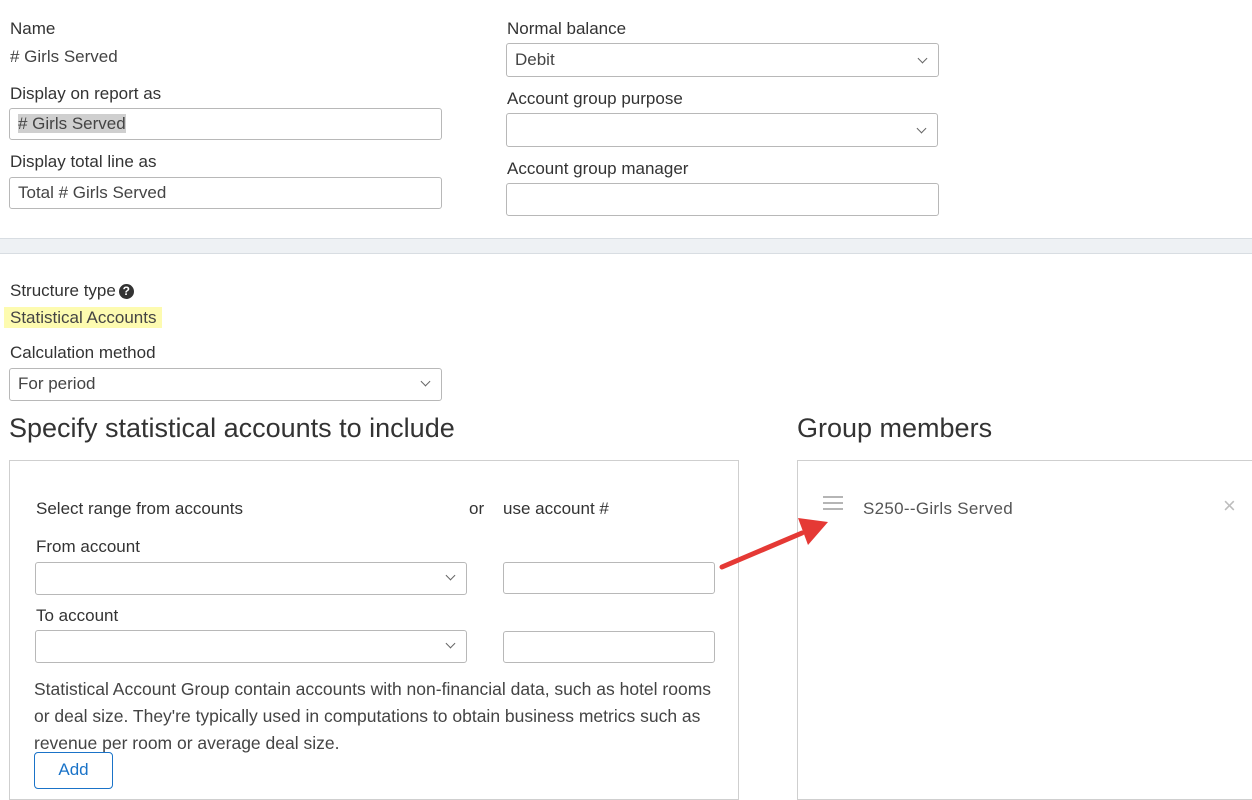 This screenshot has height=800, width=1252. What do you see at coordinates (595, 98) in the screenshot?
I see `purpose-label: Account group purpose` at bounding box center [595, 98].